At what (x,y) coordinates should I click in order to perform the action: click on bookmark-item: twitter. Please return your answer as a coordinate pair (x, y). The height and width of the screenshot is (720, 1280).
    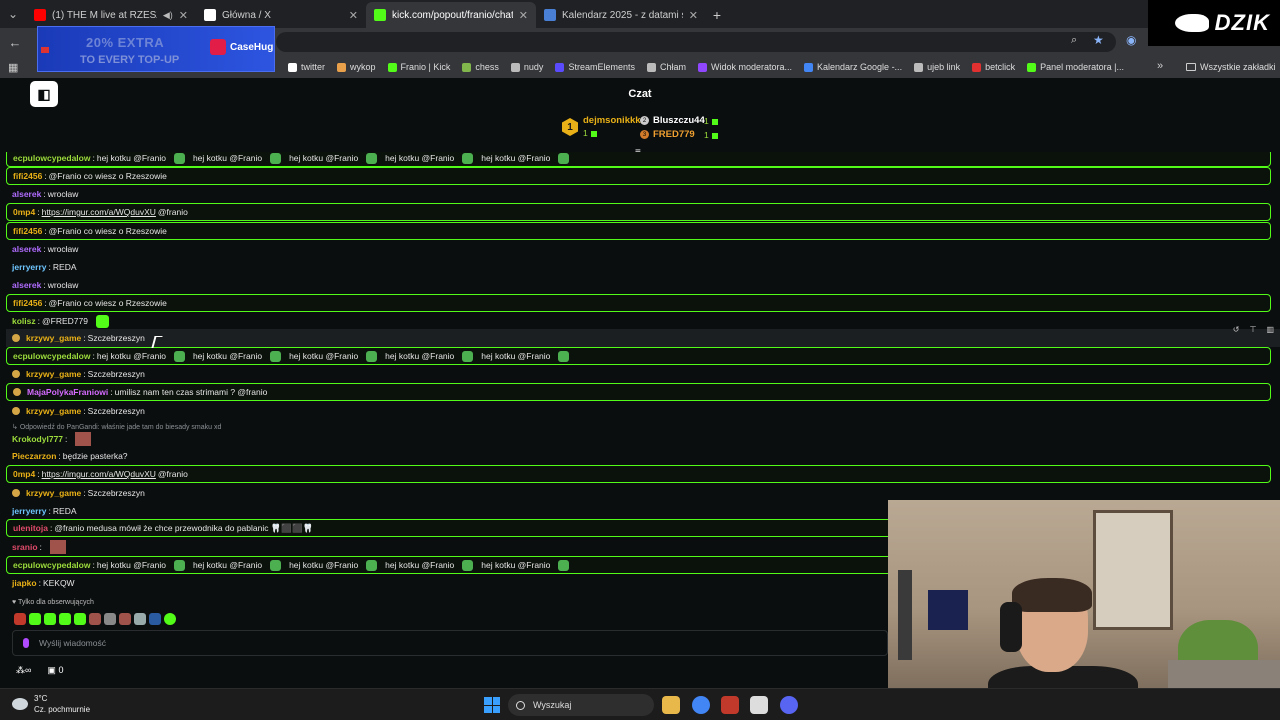
    Looking at the image, I should click on (306, 67).